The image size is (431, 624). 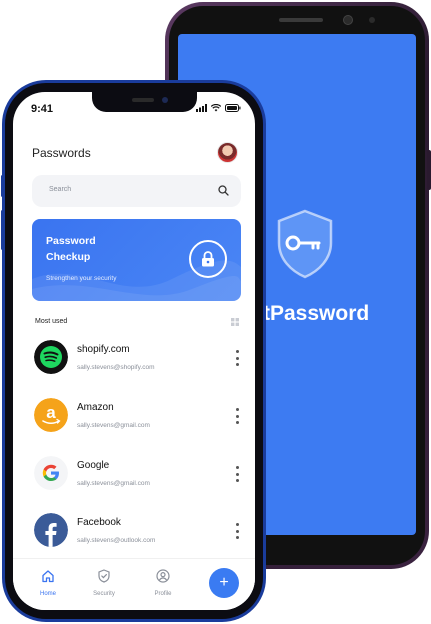 What do you see at coordinates (301, 20) in the screenshot?
I see `back-phone-speaker` at bounding box center [301, 20].